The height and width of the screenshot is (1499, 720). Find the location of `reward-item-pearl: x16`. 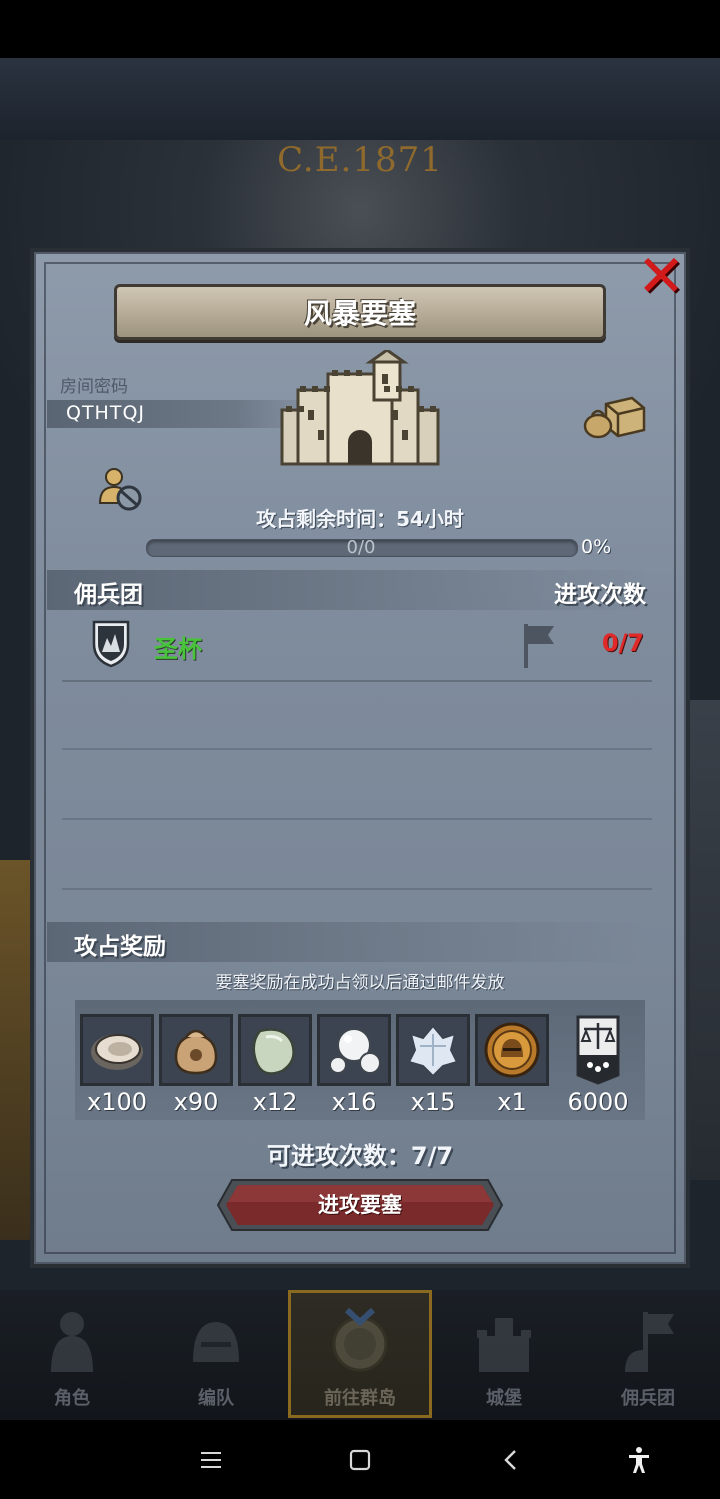

reward-item-pearl: x16 is located at coordinates (354, 1065).